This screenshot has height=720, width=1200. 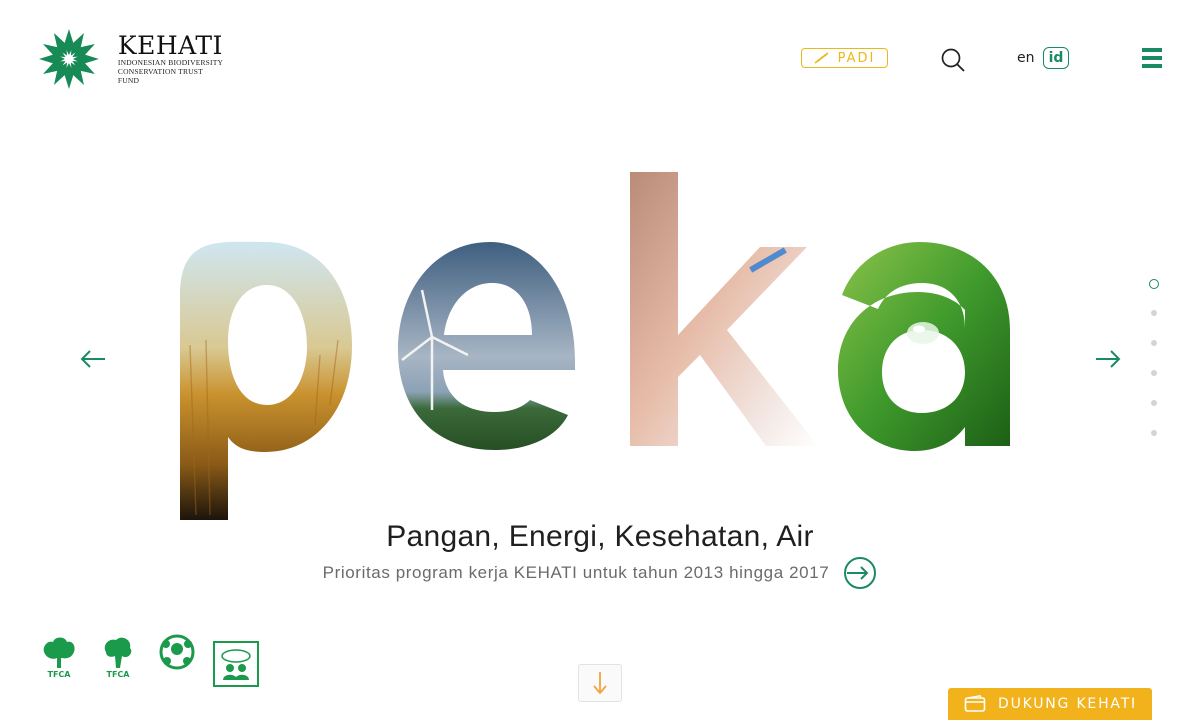 I want to click on letter-a, so click(x=924, y=346).